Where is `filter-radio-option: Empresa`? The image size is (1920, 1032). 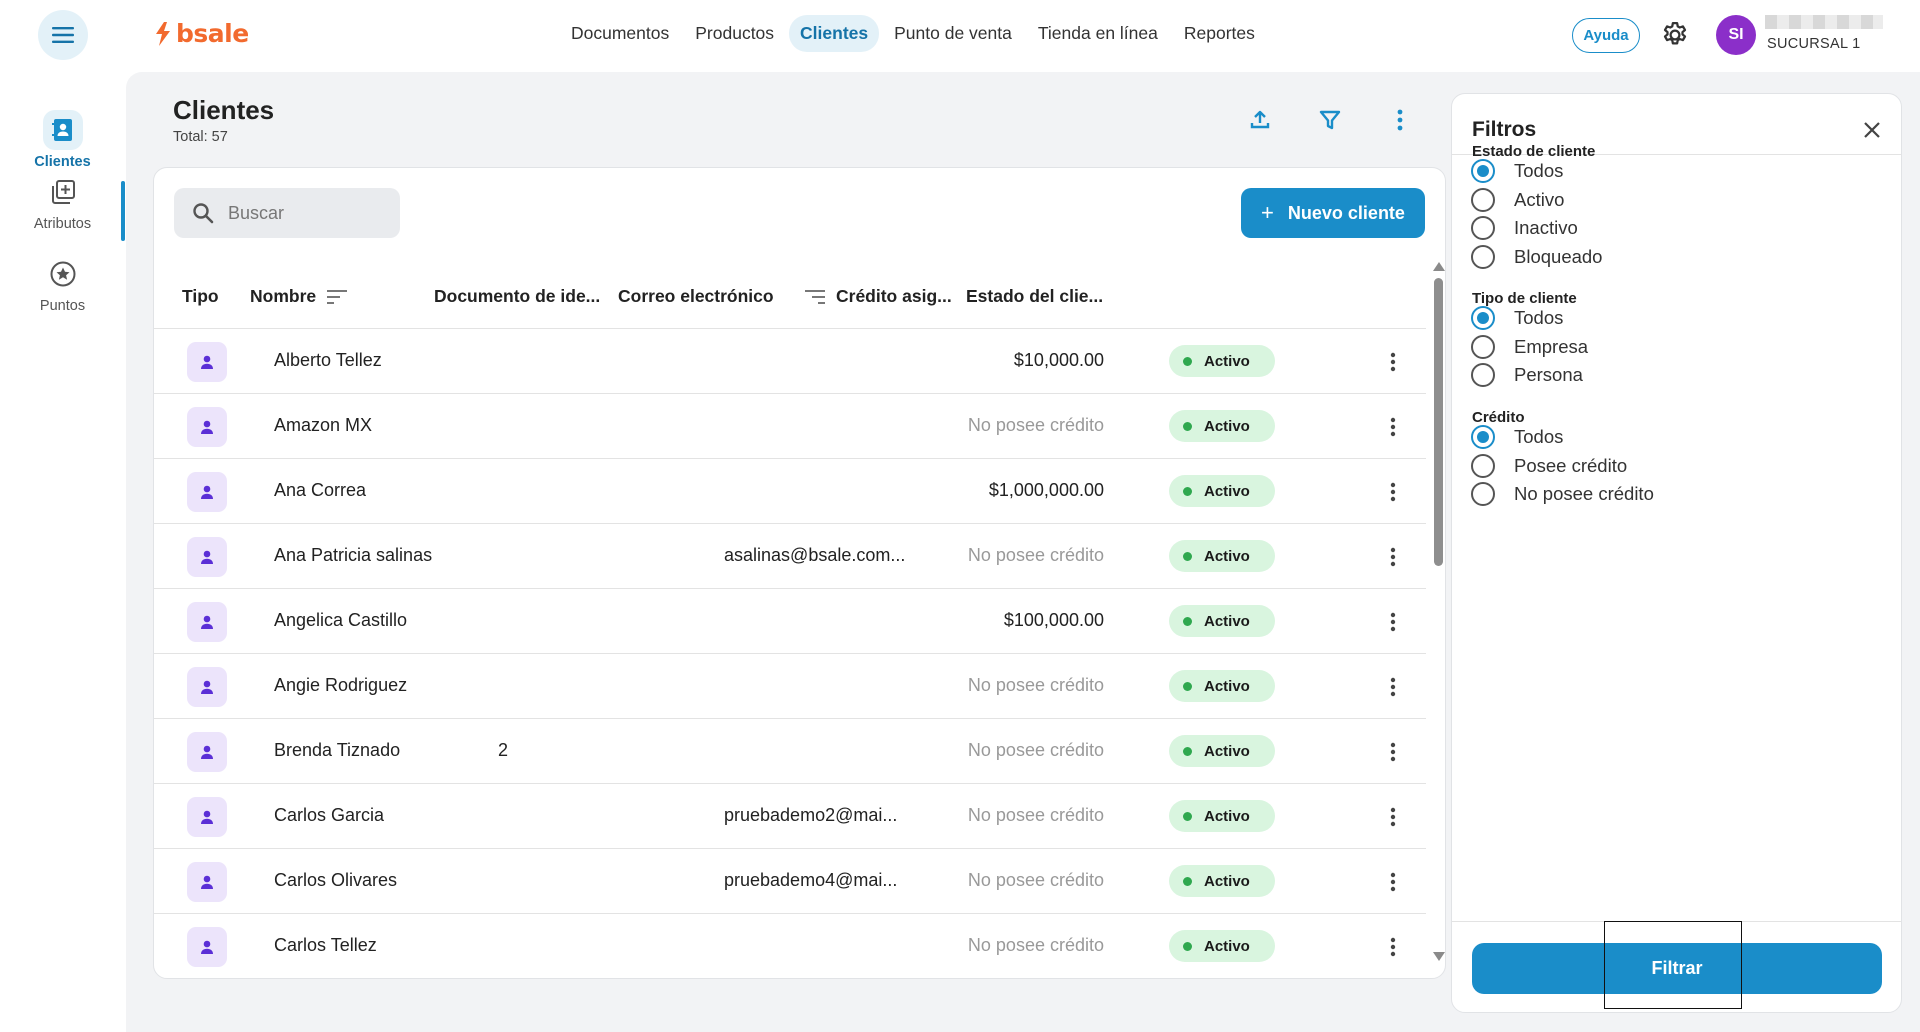 filter-radio-option: Empresa is located at coordinates (1529, 346).